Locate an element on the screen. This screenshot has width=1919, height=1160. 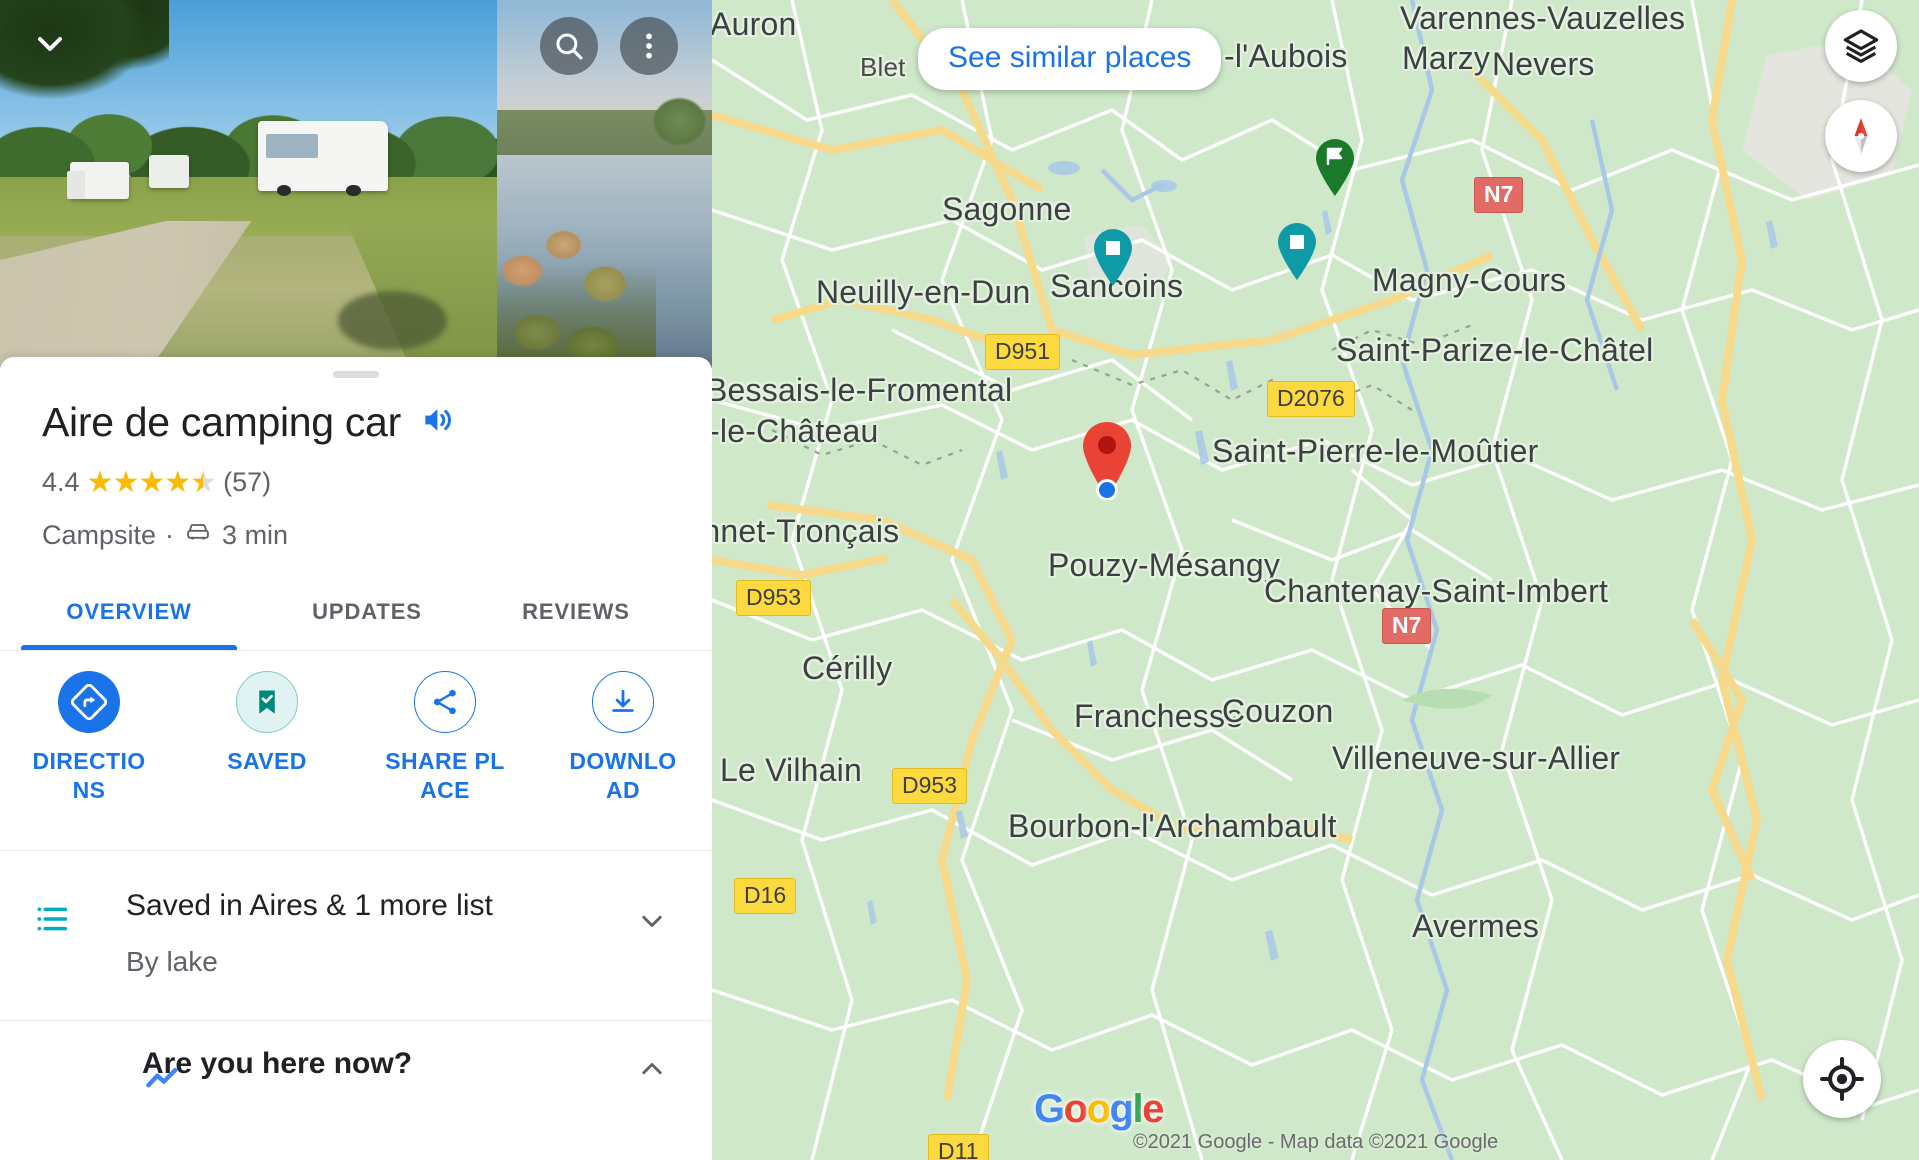
road-shield-badge: D2076 is located at coordinates (1311, 399).